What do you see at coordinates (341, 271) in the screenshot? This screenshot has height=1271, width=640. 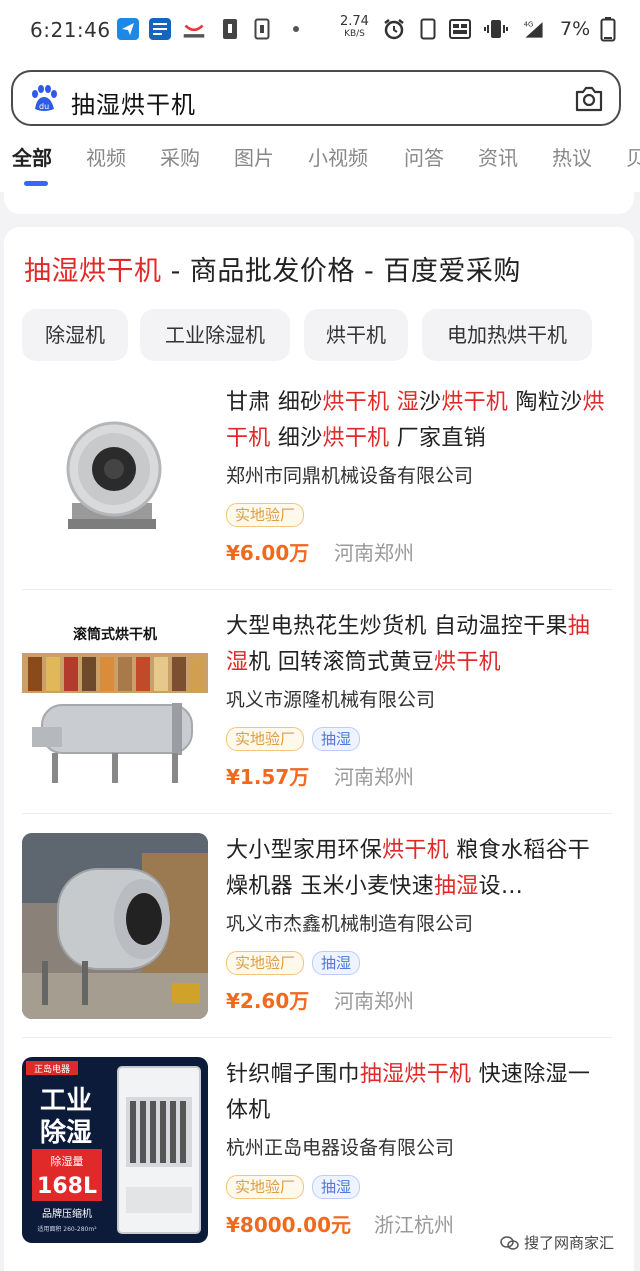 I see `result-title-text: - 商品批发价格 - 百度爱采购` at bounding box center [341, 271].